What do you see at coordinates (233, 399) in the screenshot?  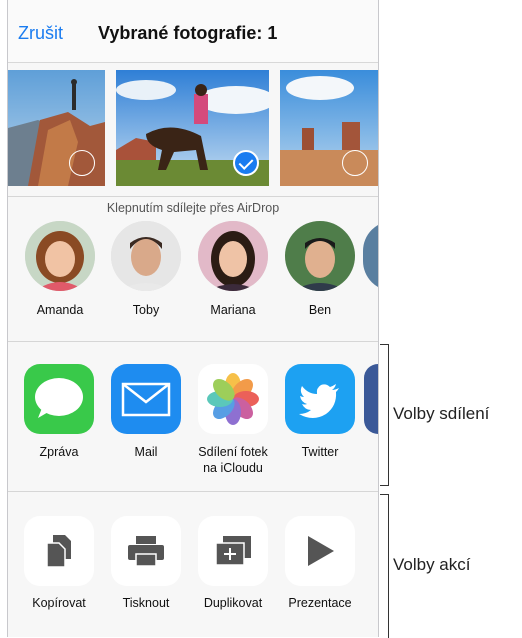 I see `photos-icon` at bounding box center [233, 399].